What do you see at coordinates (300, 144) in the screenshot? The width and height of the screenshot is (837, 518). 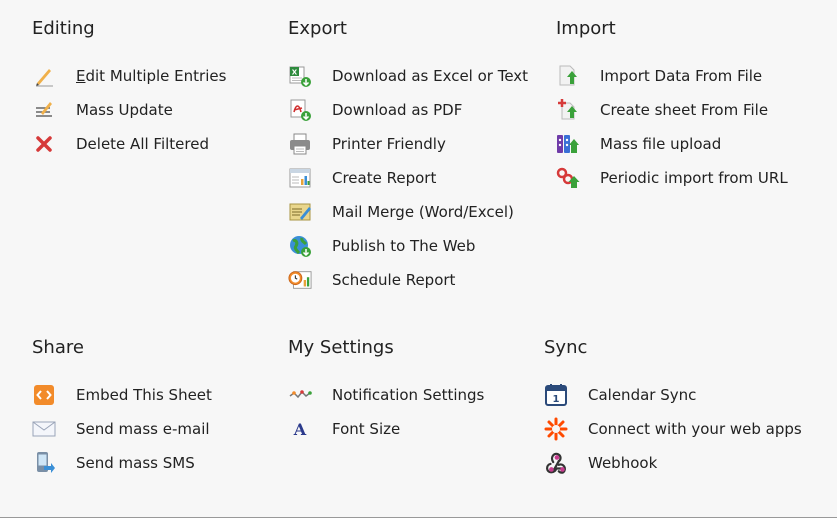 I see `printer-icon` at bounding box center [300, 144].